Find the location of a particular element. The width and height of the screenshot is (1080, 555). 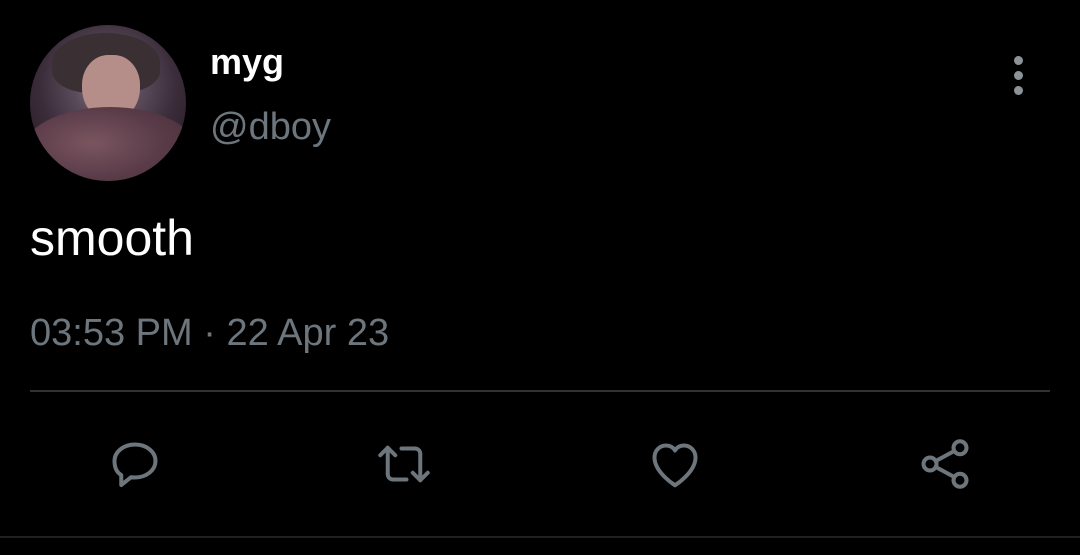

more-options-button is located at coordinates (1018, 75).